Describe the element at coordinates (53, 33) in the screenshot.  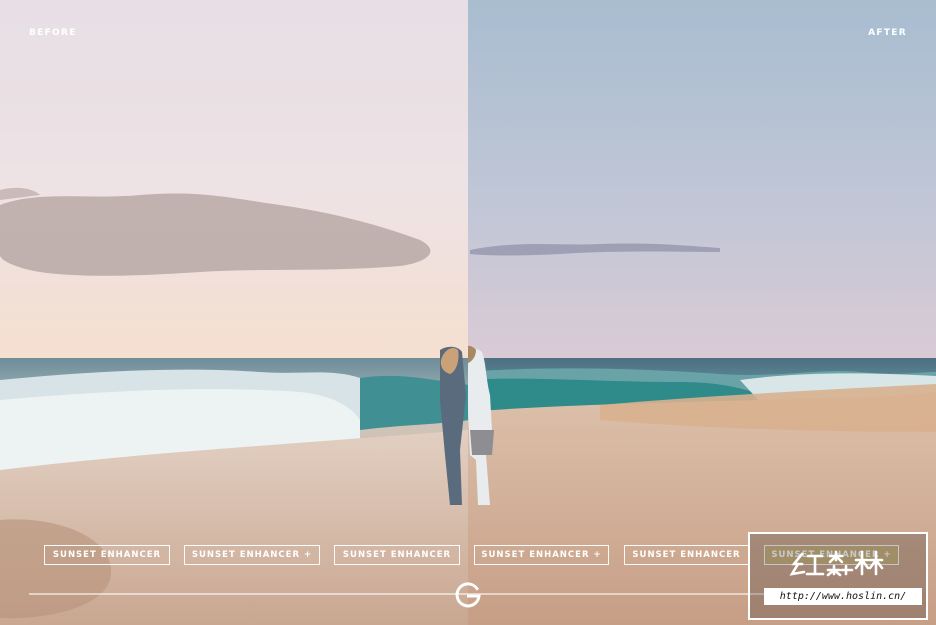
I see `before-label: BEFORE` at that location.